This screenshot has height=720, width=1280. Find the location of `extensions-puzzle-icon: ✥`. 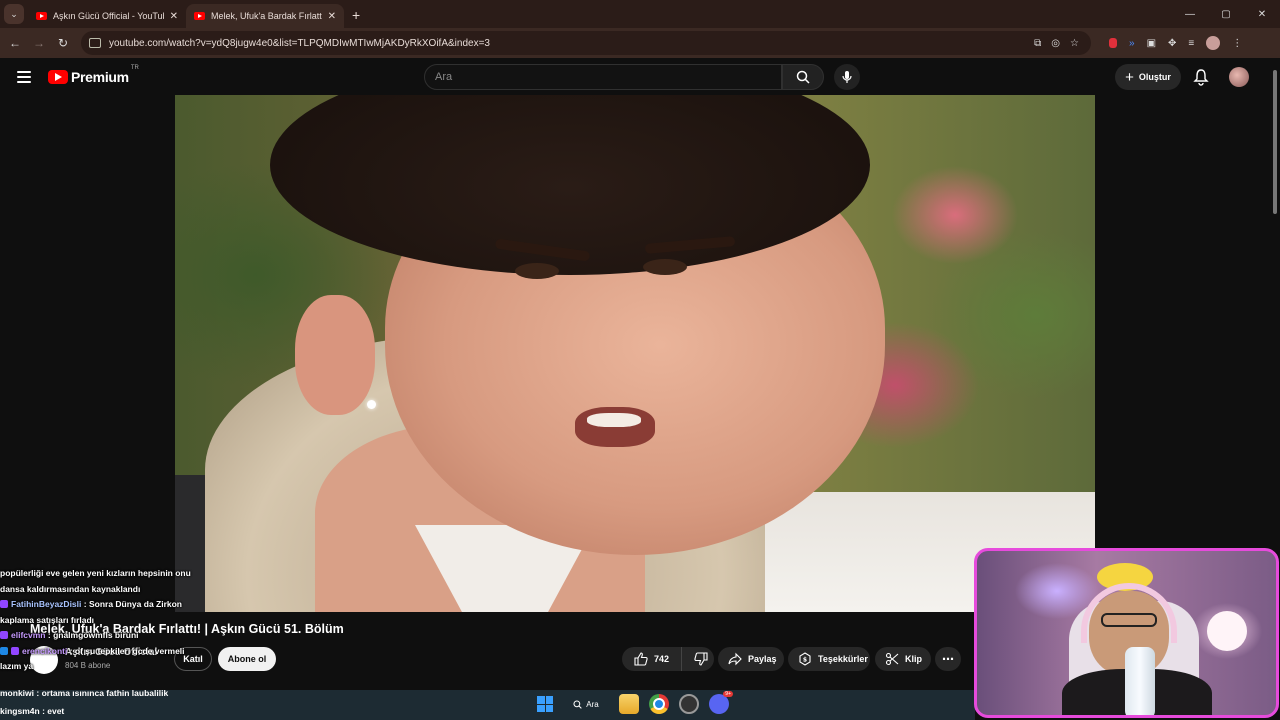

extensions-puzzle-icon: ✥ is located at coordinates (1172, 43).